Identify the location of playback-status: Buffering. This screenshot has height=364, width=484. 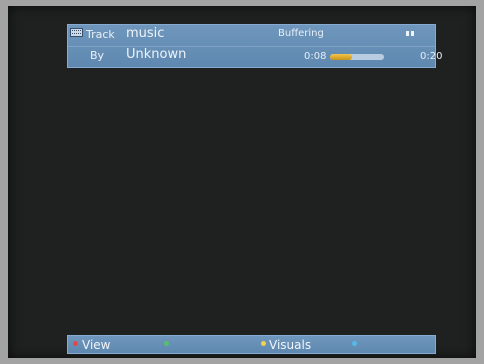
(301, 33).